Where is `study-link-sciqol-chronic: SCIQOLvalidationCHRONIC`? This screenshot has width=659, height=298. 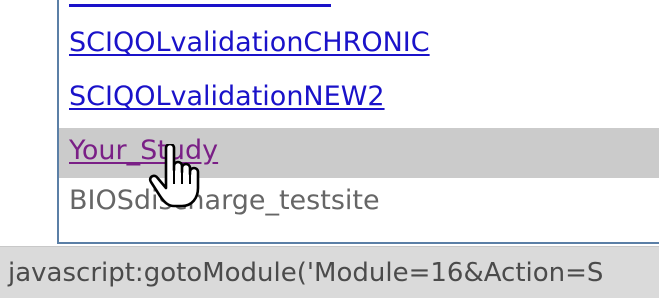
study-link-sciqol-chronic: SCIQOLvalidationCHRONIC is located at coordinates (249, 43).